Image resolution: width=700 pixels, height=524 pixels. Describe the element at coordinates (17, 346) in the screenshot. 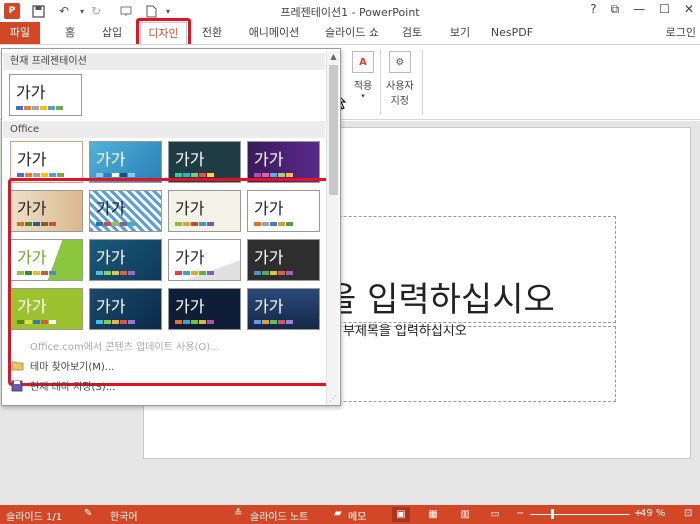

I see `blank-icon` at that location.